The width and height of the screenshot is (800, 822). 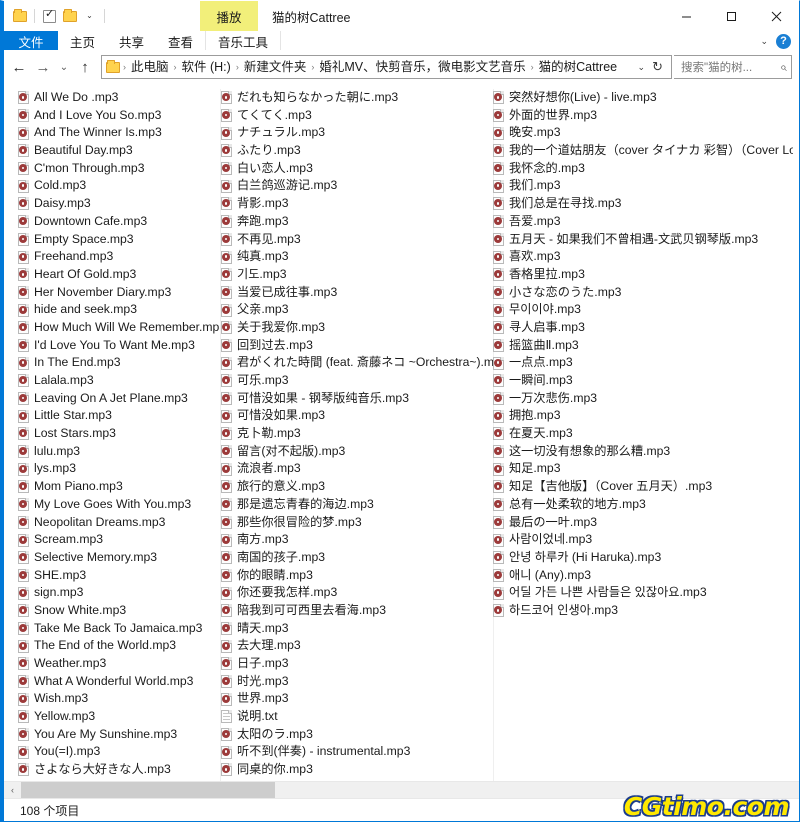 I want to click on forward-button: →, so click(x=43, y=67).